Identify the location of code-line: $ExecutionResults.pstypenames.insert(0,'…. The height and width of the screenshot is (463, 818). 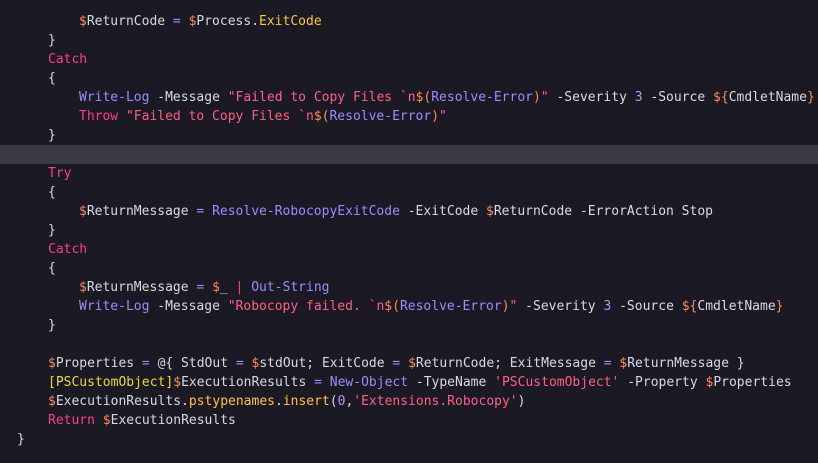
(409, 401).